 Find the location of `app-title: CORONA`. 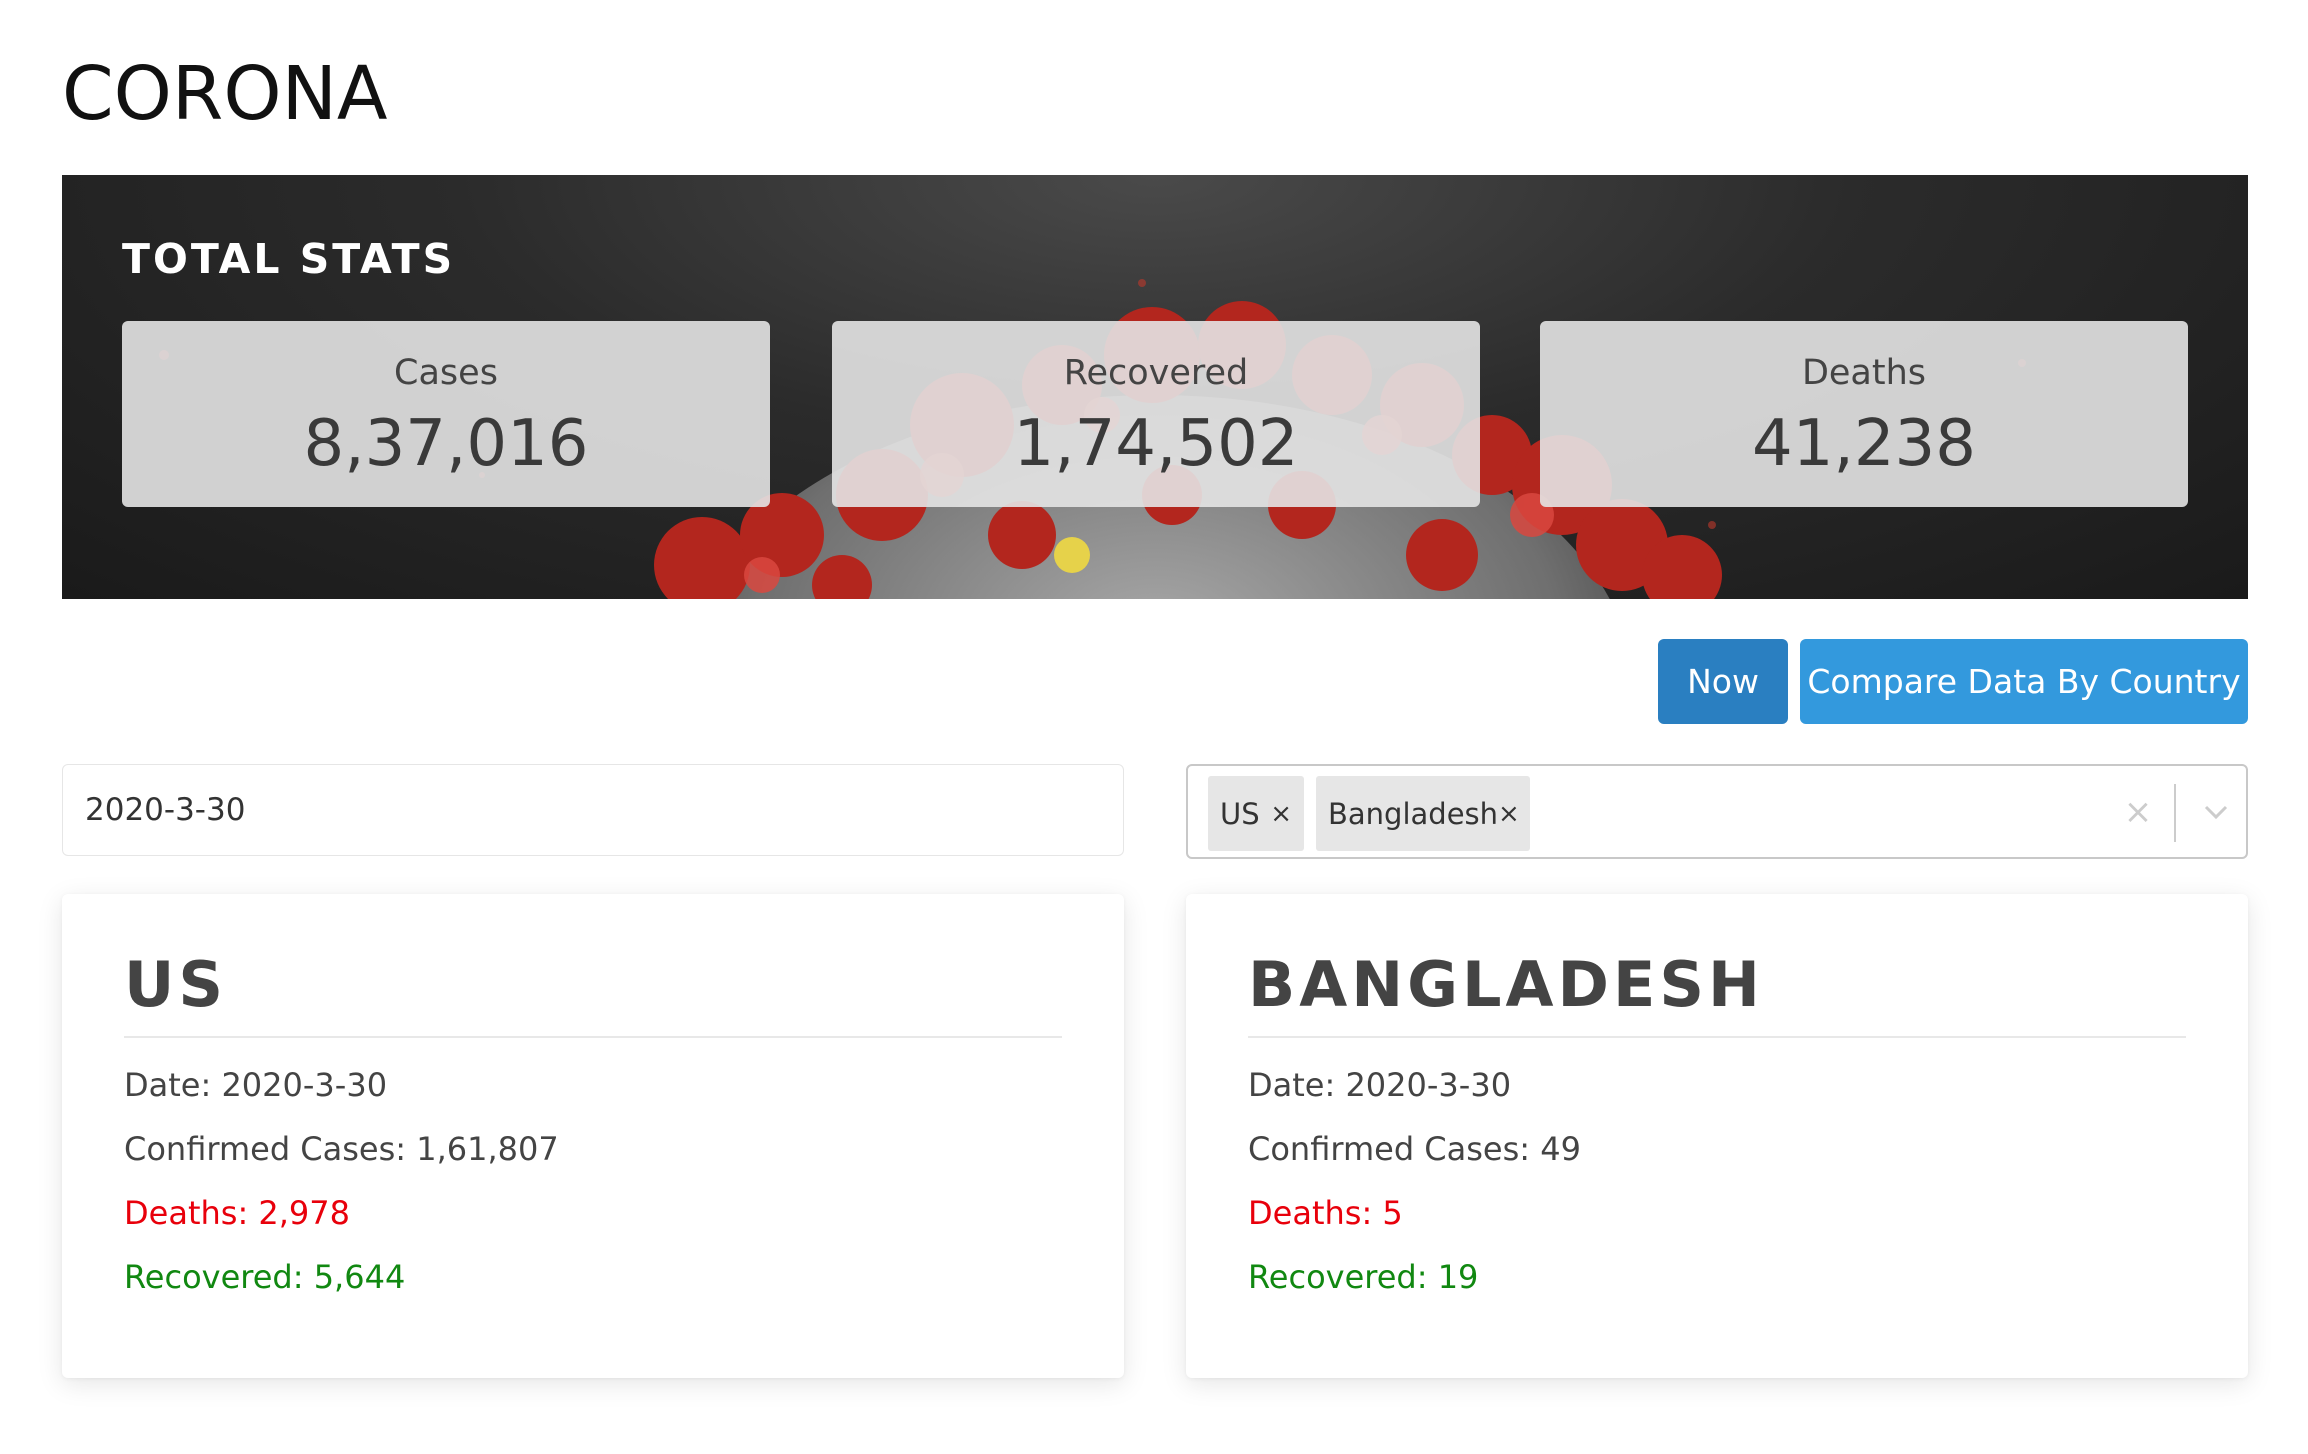

app-title: CORONA is located at coordinates (225, 94).